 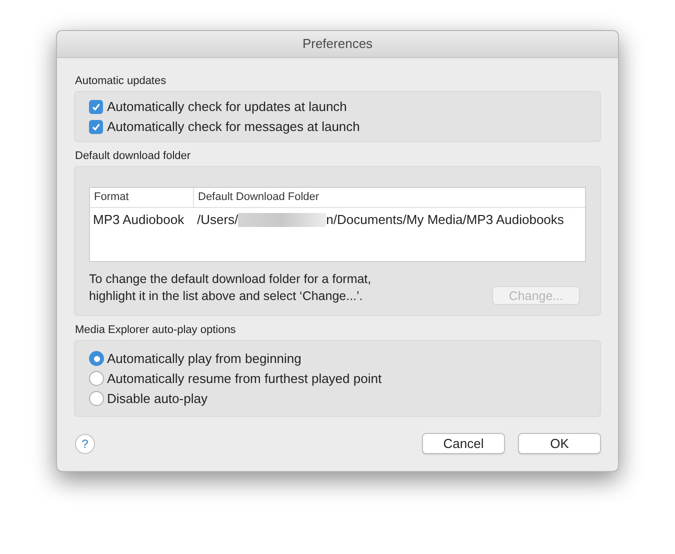 I want to click on section-title: Default download folder, so click(x=133, y=156).